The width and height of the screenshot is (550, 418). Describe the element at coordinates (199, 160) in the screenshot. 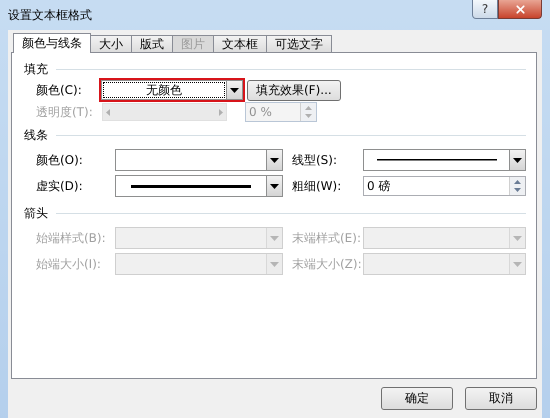

I see `dropdown-field` at that location.